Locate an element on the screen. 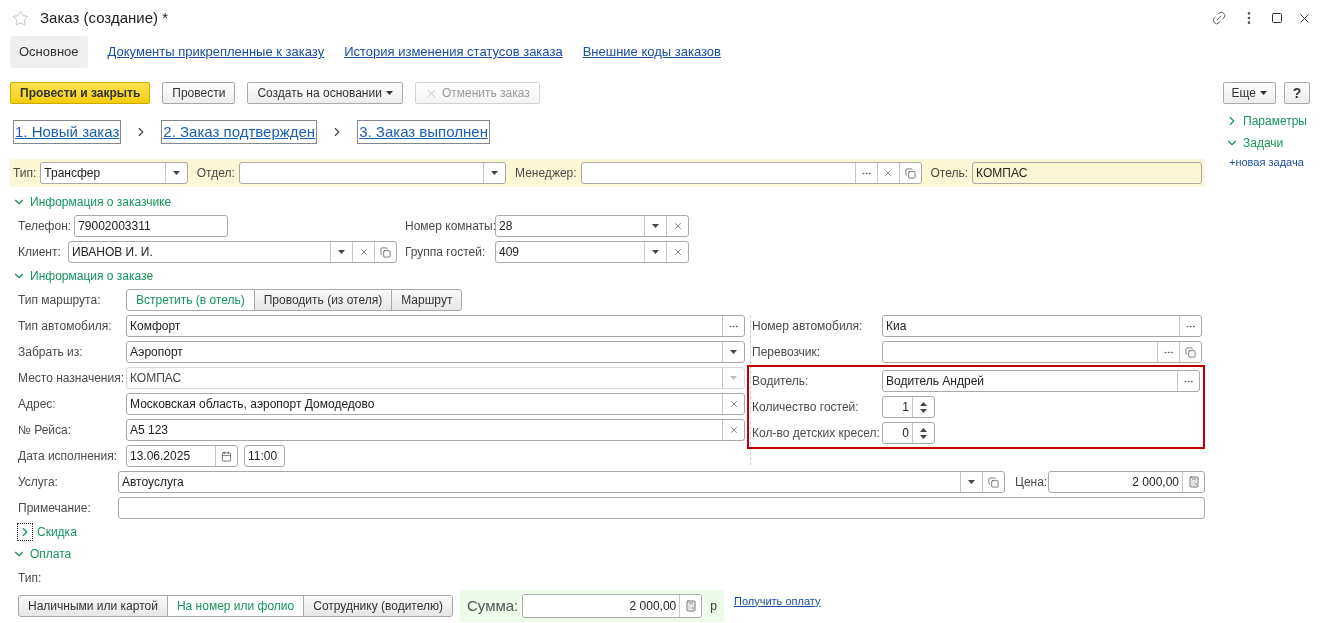 The image size is (1330, 623). input-field: КОМПАС is located at coordinates (1087, 173).